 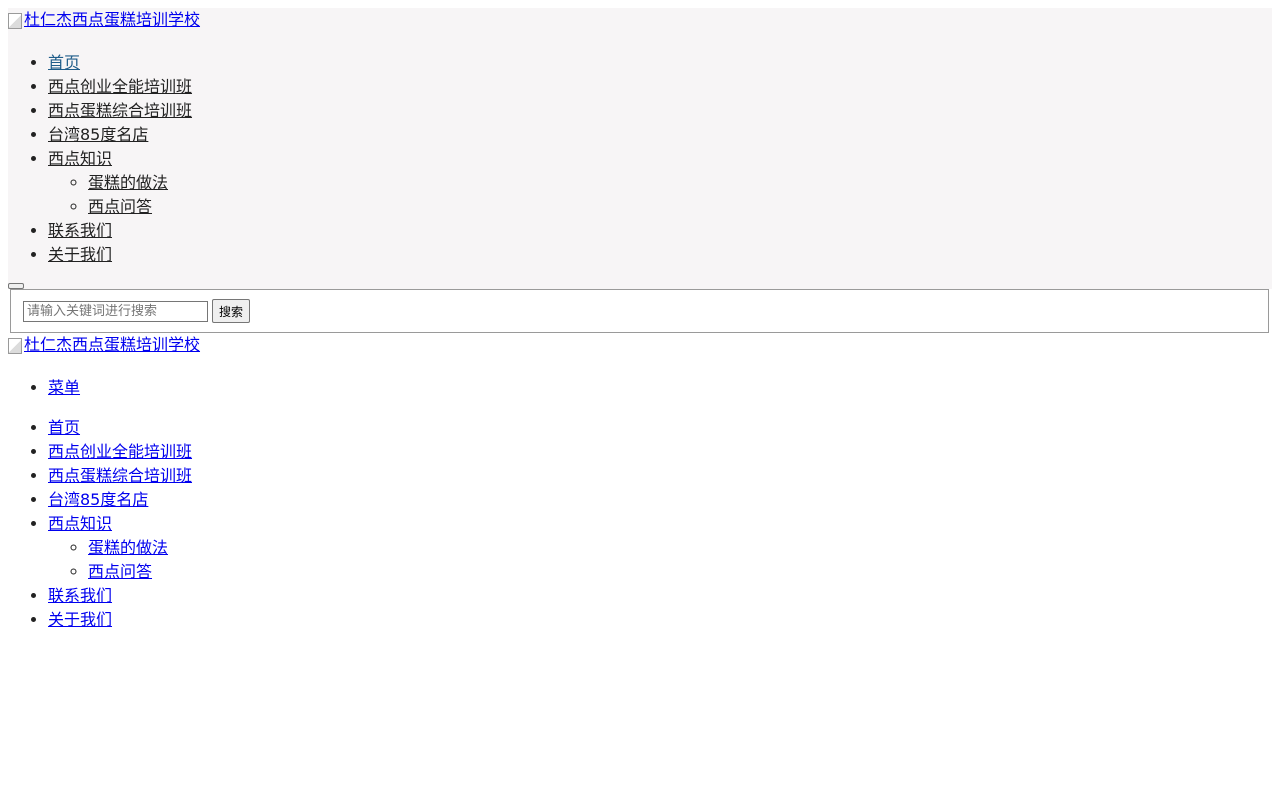 What do you see at coordinates (80, 619) in the screenshot?
I see `mobile-nav-link-about: 关于我们` at bounding box center [80, 619].